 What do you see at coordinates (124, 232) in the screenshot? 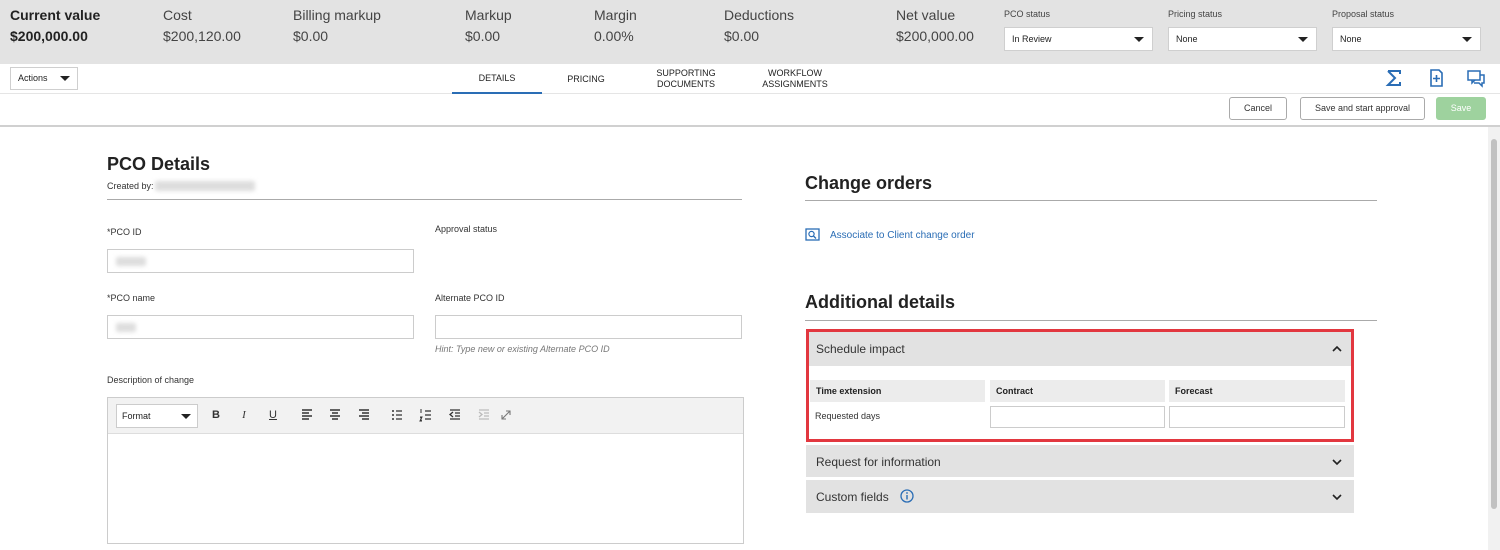
I see `pco-id-label: *PCO ID` at bounding box center [124, 232].